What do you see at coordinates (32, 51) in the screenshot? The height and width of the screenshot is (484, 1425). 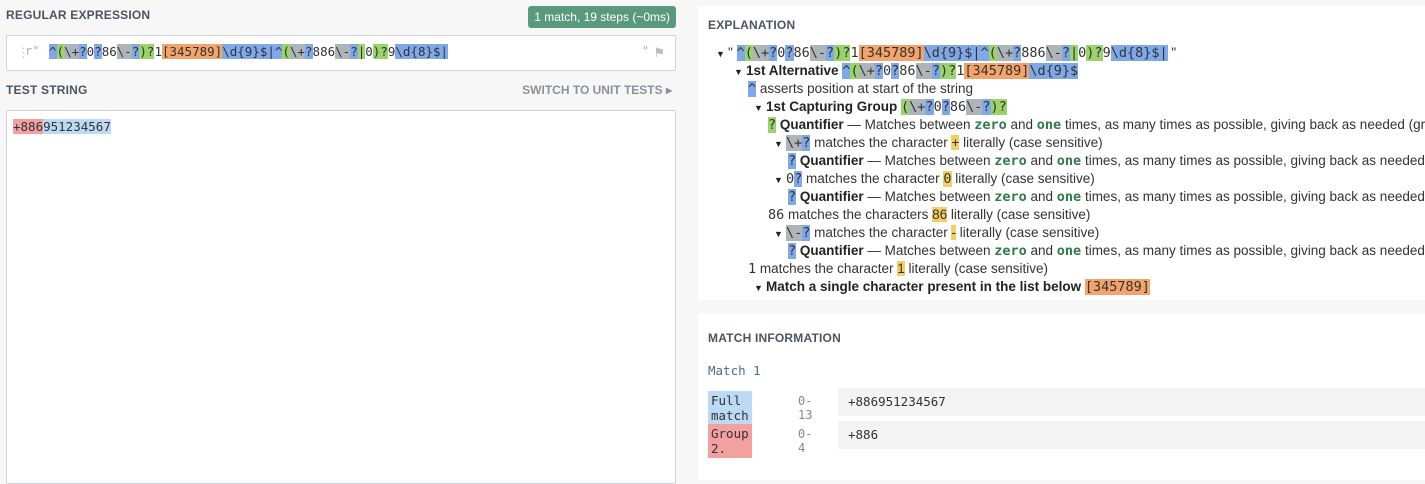 I see `regex-prefix: r"` at bounding box center [32, 51].